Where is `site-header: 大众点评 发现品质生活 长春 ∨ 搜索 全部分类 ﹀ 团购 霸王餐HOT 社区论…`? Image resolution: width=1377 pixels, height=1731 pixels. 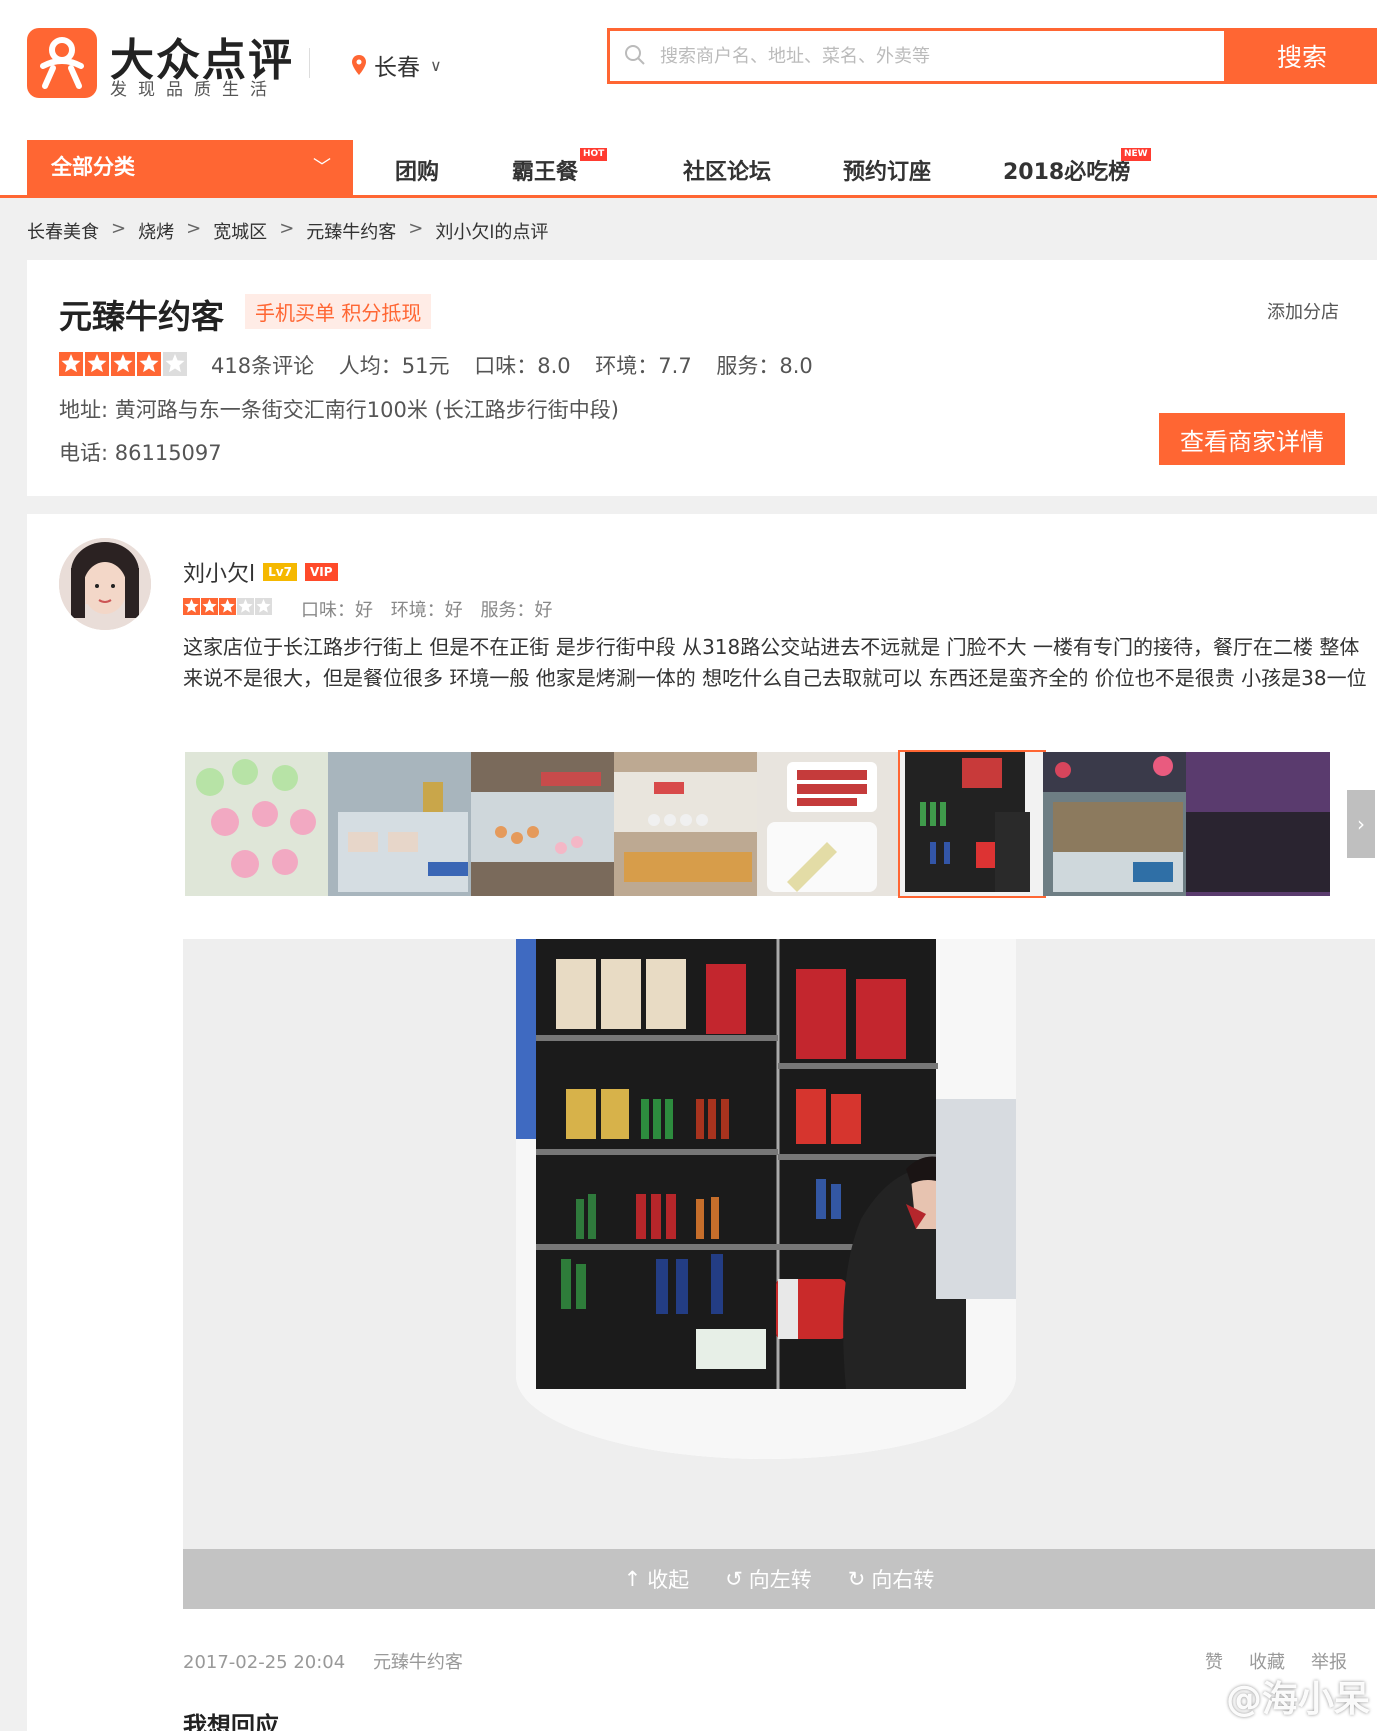 site-header: 大众点评 发现品质生活 长春 ∨ 搜索 全部分类 ﹀ 团购 霸王餐HOT 社区论… is located at coordinates (688, 99).